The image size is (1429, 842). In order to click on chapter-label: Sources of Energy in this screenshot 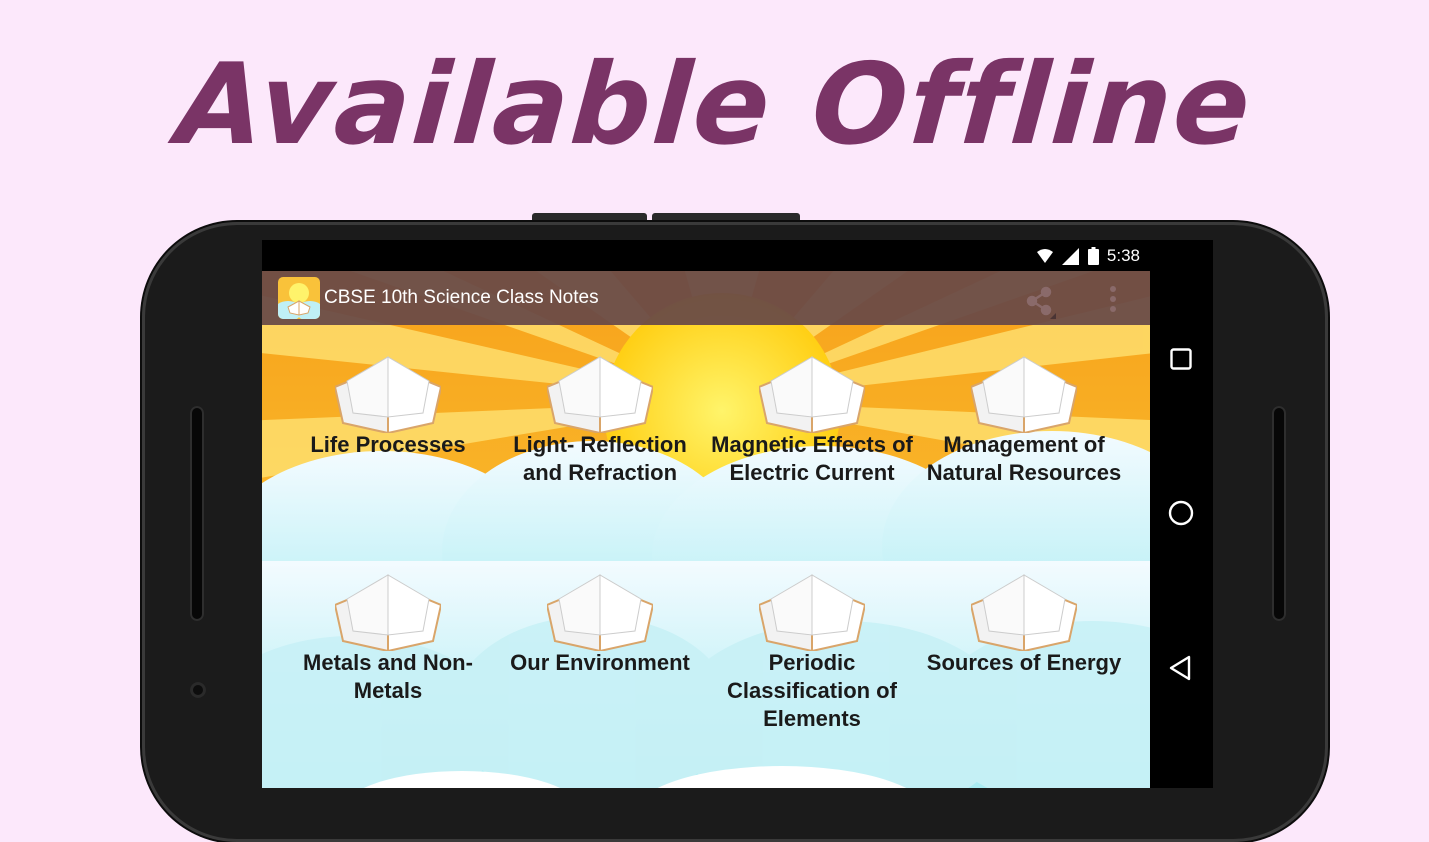, I will do `click(1024, 662)`.